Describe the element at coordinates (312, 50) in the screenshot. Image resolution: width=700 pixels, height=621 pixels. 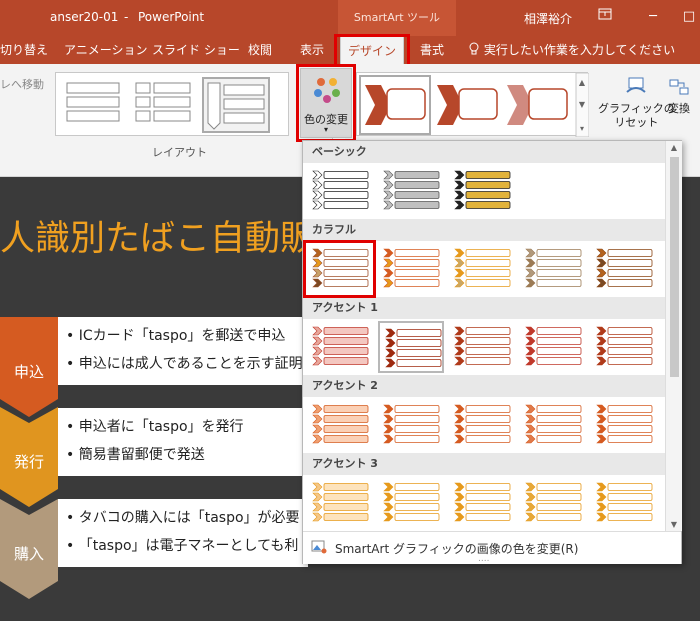
I see `tab-view: 表示` at that location.